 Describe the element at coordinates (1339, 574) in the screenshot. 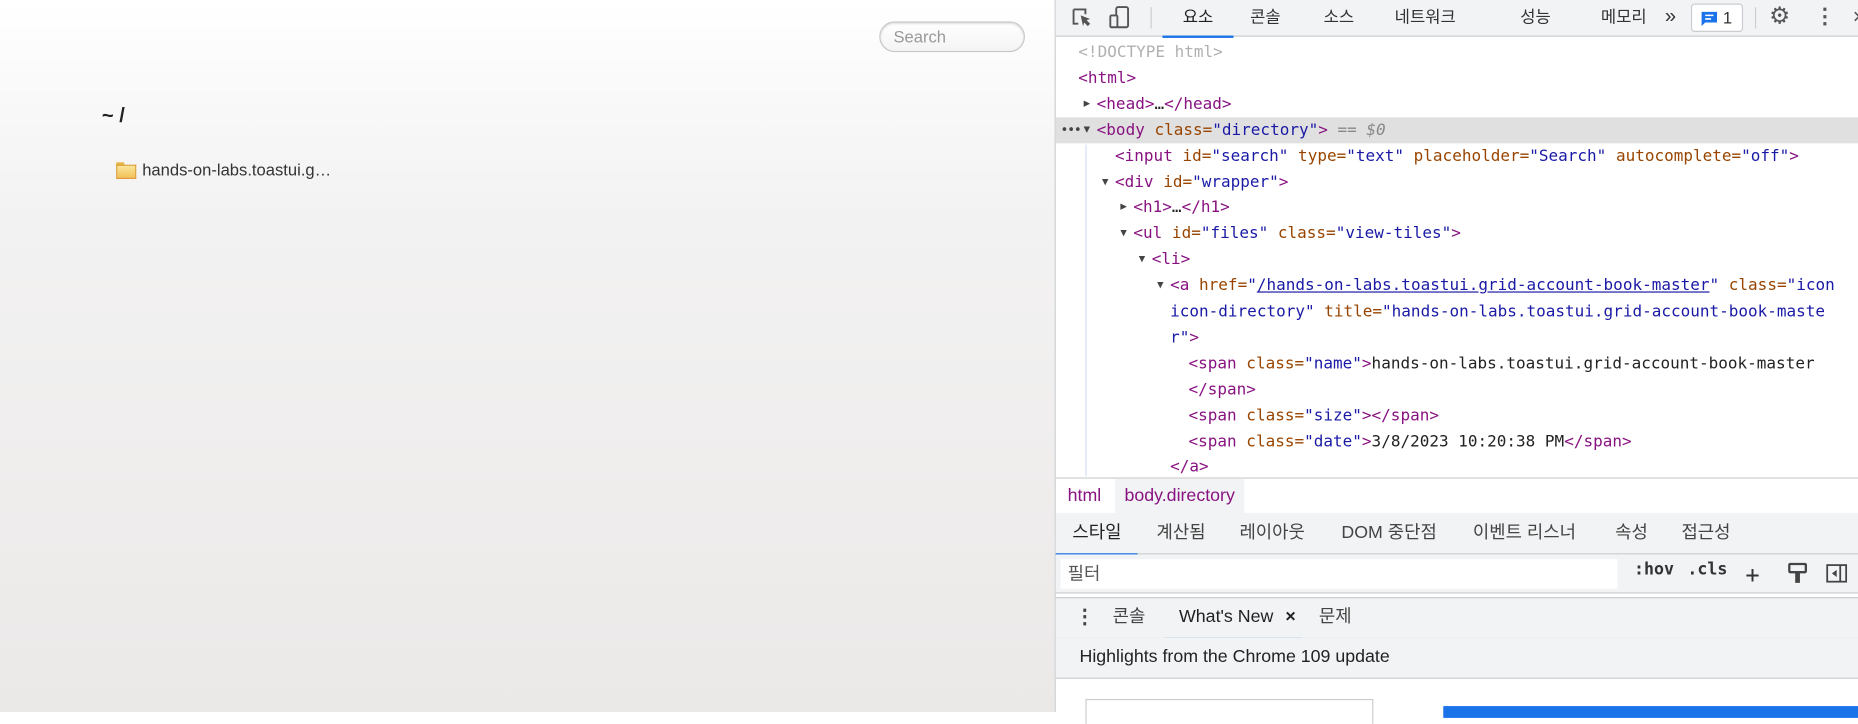

I see `styles-filter-input` at that location.